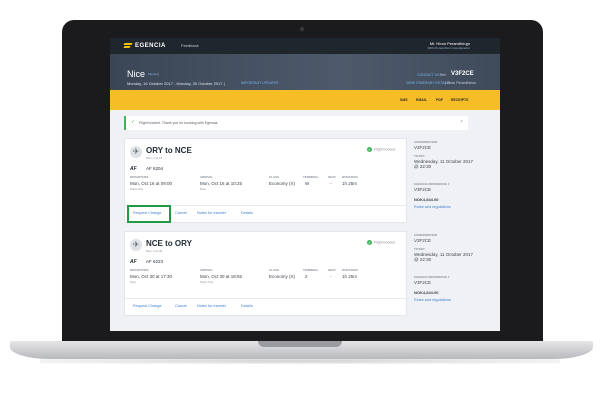 This screenshot has height=400, width=600. What do you see at coordinates (203, 189) in the screenshot?
I see `arrival-airport: Nice` at bounding box center [203, 189].